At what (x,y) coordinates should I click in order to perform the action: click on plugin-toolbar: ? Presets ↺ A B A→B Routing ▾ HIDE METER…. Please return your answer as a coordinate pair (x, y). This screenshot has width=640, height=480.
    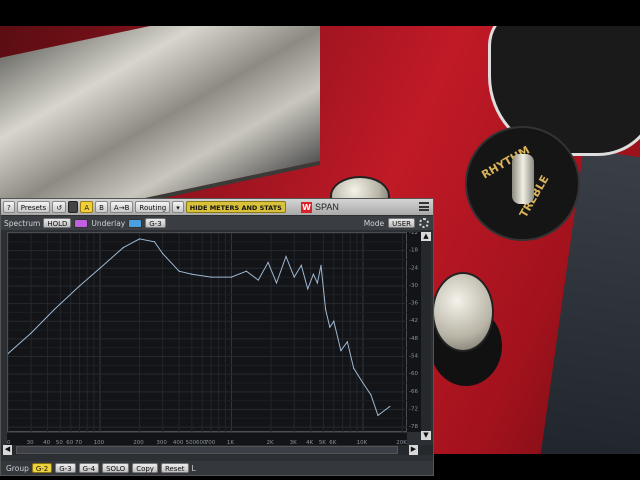
    Looking at the image, I should click on (217, 207).